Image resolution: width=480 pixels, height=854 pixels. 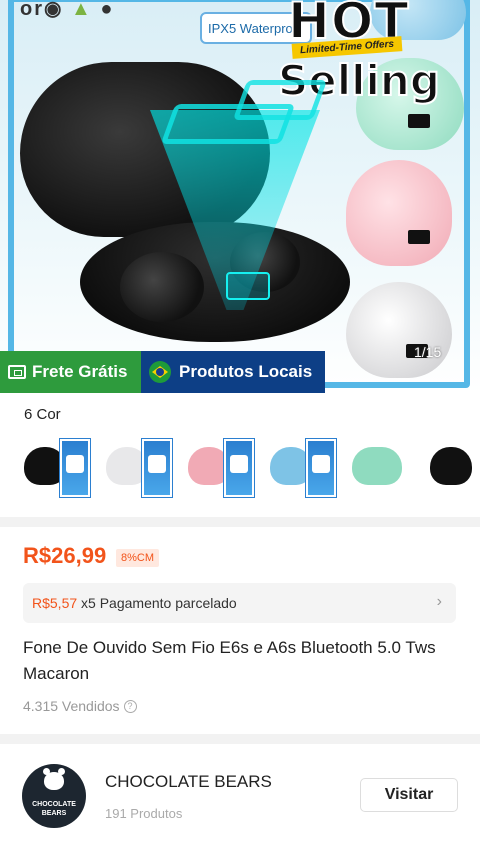 I want to click on store-product-count: 191 Produtos, so click(x=144, y=813).